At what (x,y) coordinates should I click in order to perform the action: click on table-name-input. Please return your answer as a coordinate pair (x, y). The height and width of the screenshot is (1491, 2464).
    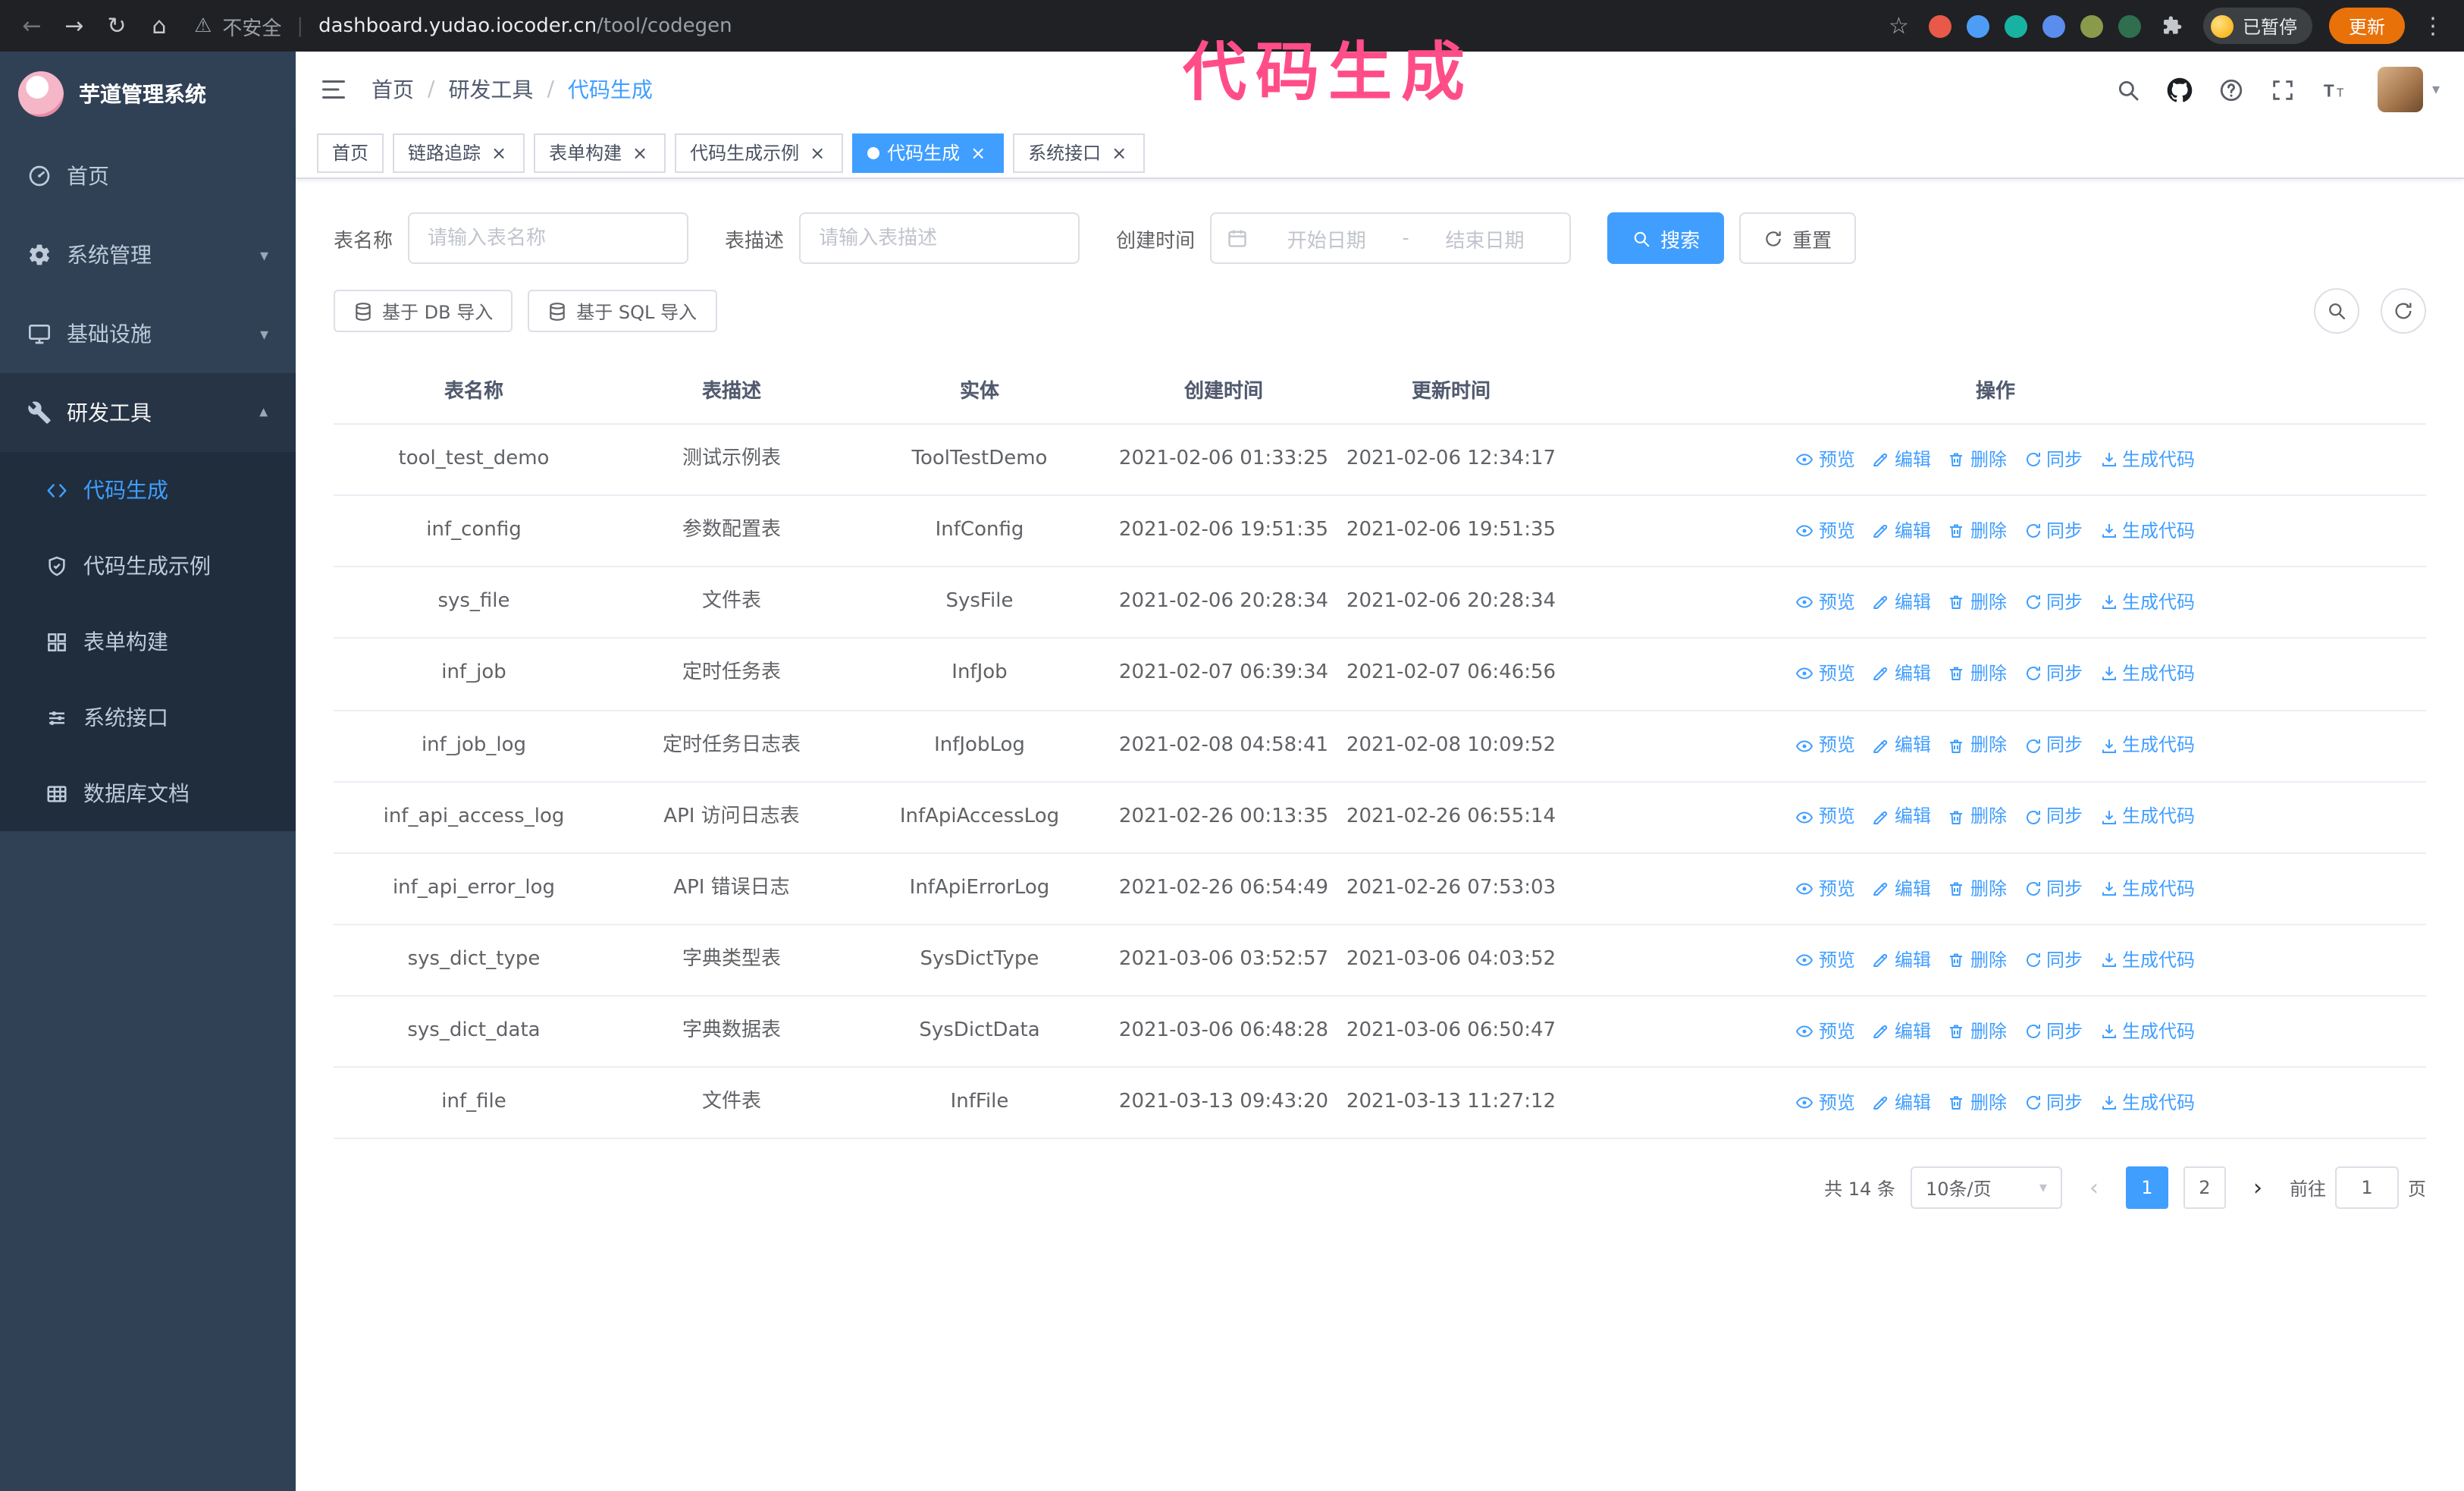
    Looking at the image, I should click on (549, 238).